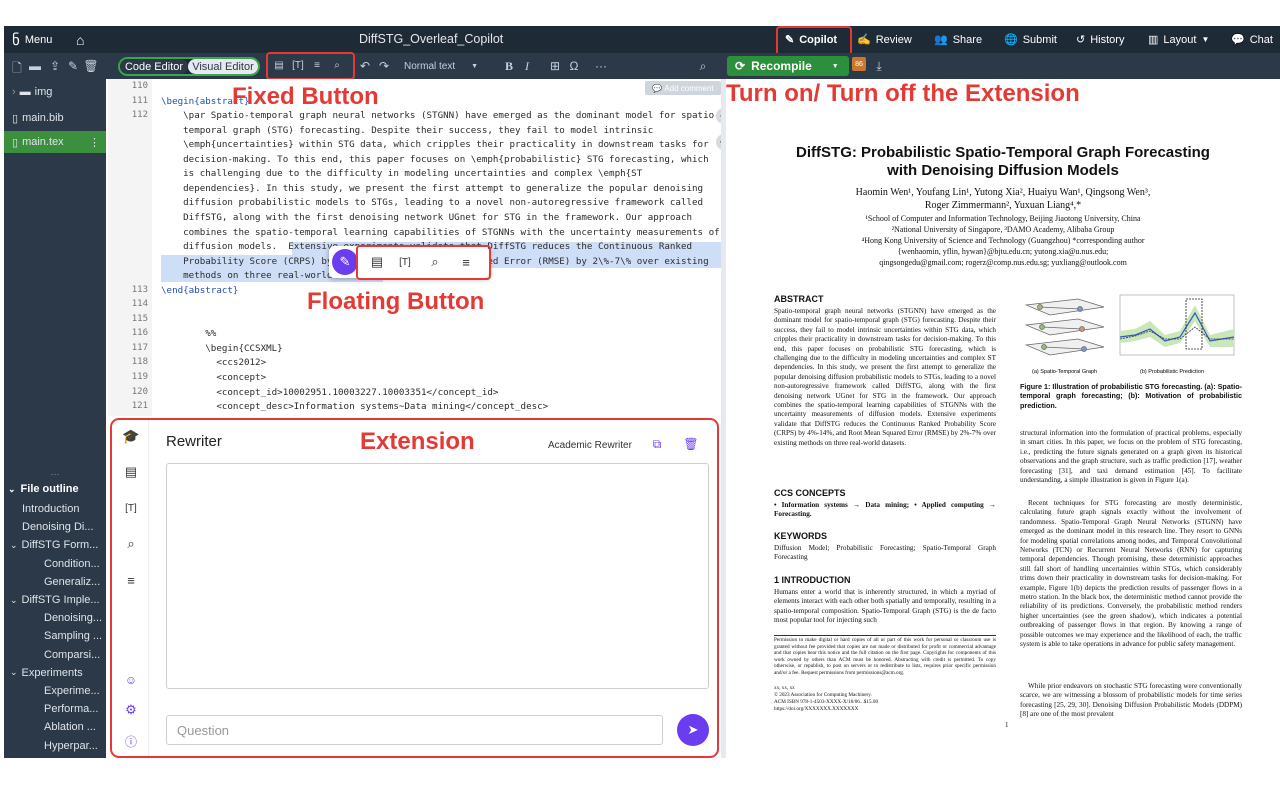 Image resolution: width=1280 pixels, height=800 pixels. What do you see at coordinates (305, 96) in the screenshot?
I see `fixed-button-annotation: Fixed Button` at bounding box center [305, 96].